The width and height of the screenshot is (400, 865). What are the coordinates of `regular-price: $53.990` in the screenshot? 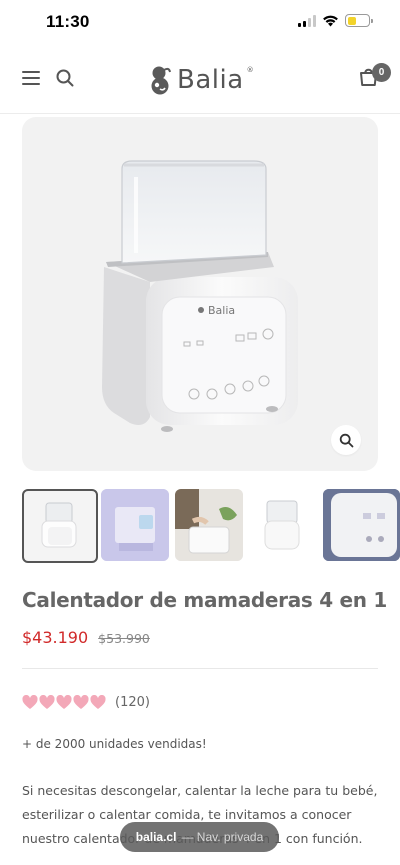 It's located at (124, 638).